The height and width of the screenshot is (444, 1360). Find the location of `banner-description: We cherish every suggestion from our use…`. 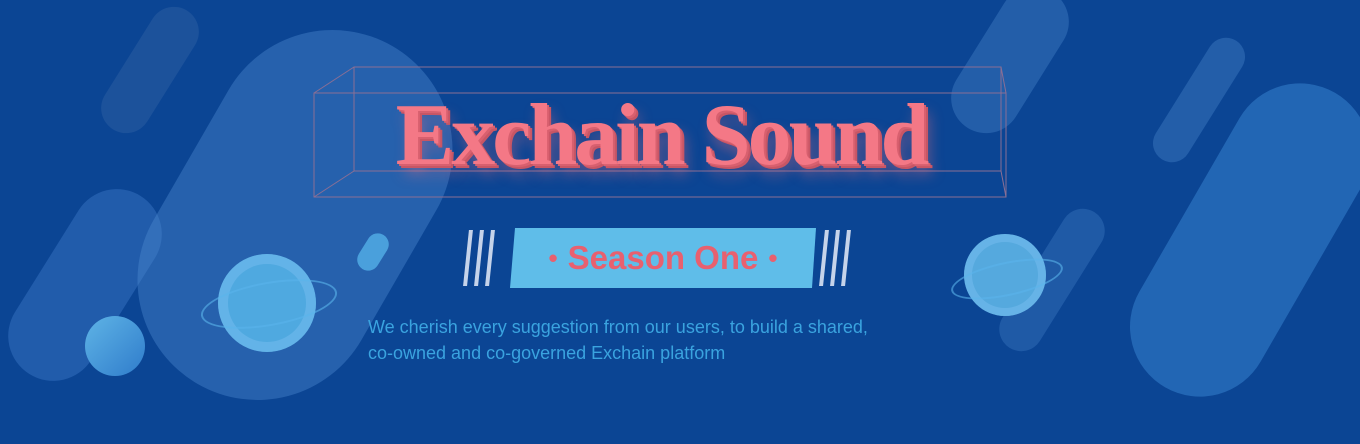

banner-description: We cherish every suggestion from our use… is located at coordinates (678, 340).